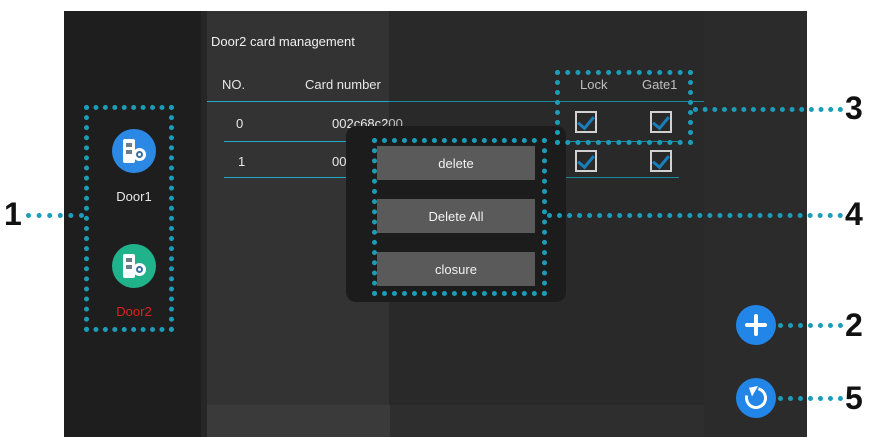 The height and width of the screenshot is (437, 869). Describe the element at coordinates (854, 214) in the screenshot. I see `callout-number: 4` at that location.